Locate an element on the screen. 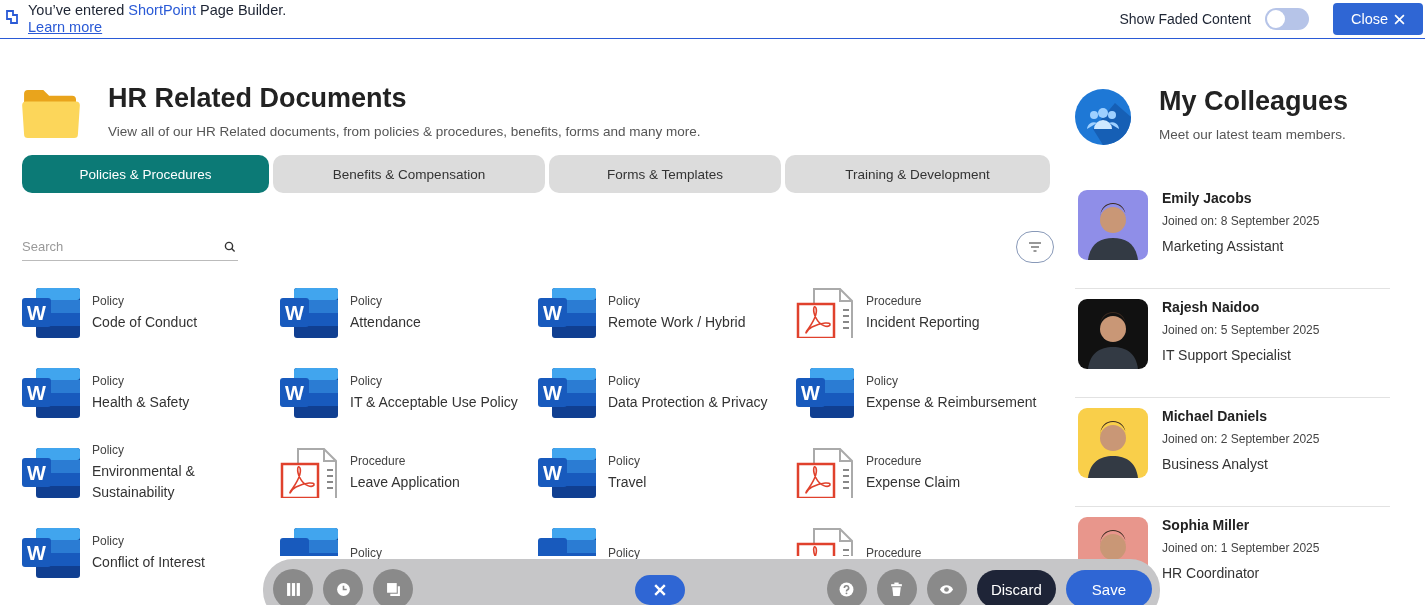 Image resolution: width=1425 pixels, height=605 pixels. document-title: Health & Safety is located at coordinates (141, 402).